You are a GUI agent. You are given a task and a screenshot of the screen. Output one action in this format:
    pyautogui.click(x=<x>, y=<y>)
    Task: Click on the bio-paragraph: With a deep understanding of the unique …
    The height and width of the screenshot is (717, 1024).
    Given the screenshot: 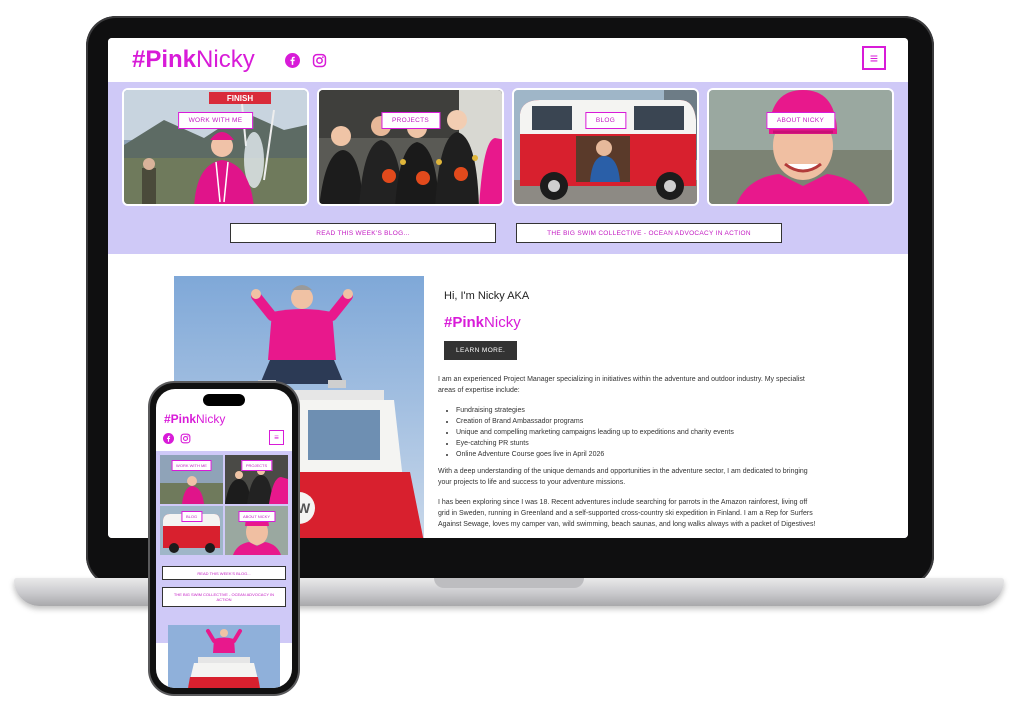 What is the action you would take?
    pyautogui.click(x=623, y=477)
    